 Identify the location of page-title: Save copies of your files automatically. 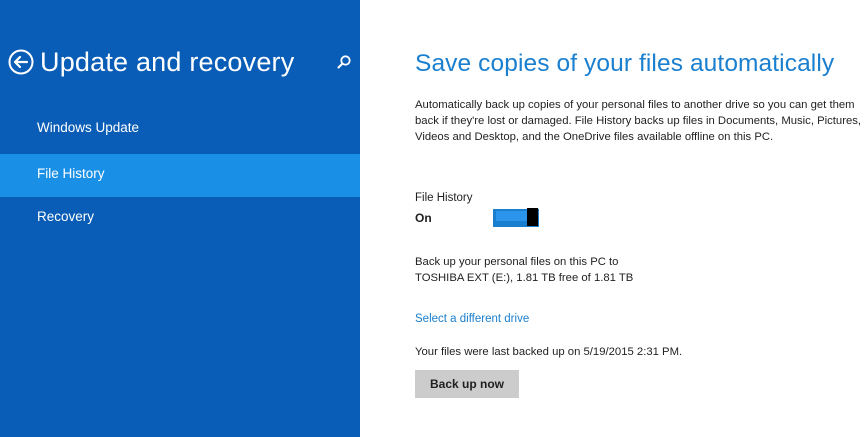
(625, 63).